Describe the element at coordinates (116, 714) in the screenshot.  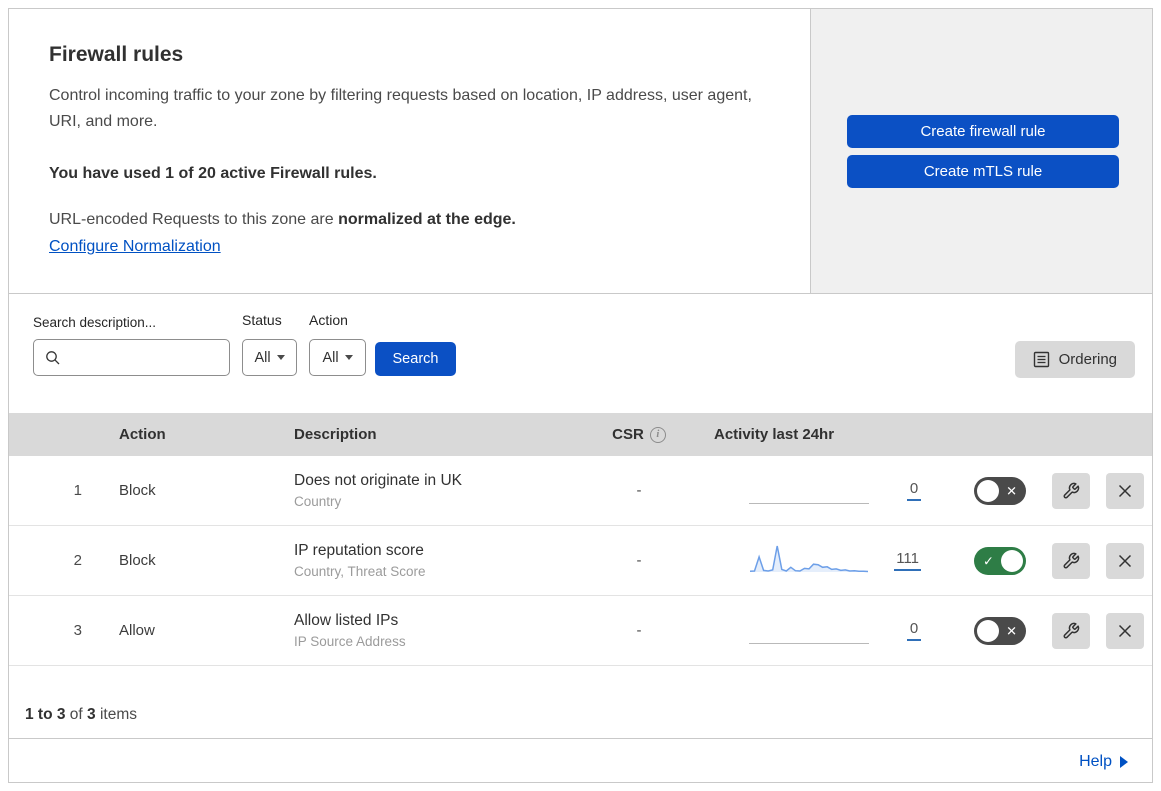
I see `items-text: items` at that location.